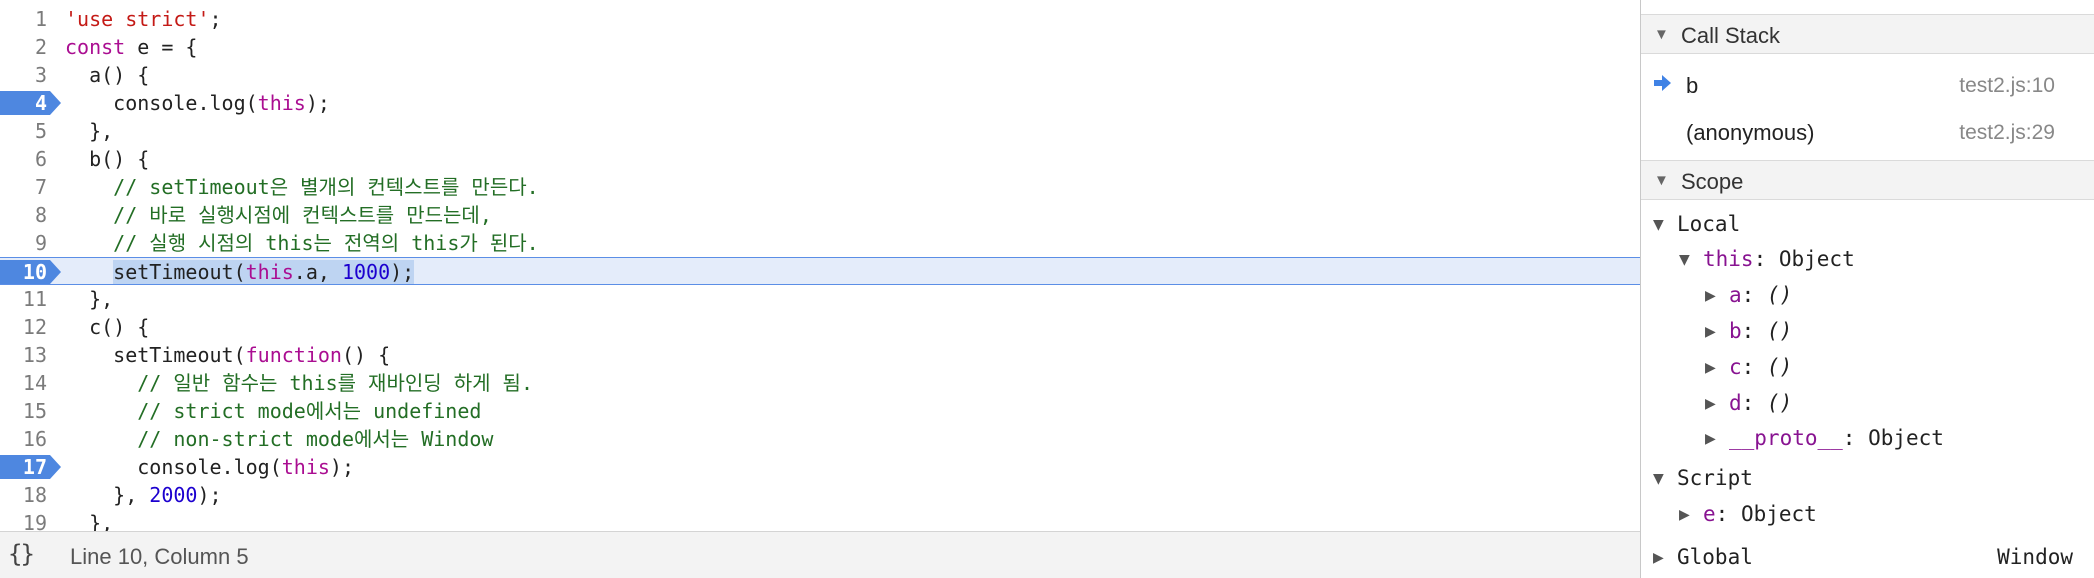 The image size is (2094, 578). I want to click on scope-local: ▼ Local, so click(1696, 224).